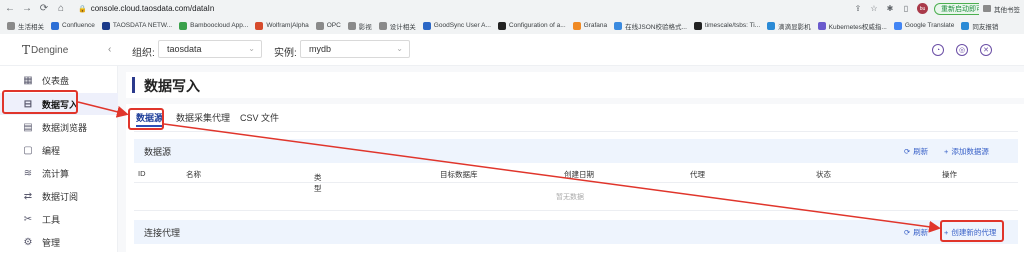 Image resolution: width=1024 pixels, height=253 pixels. I want to click on bookmark-label: Grafana, so click(595, 25).